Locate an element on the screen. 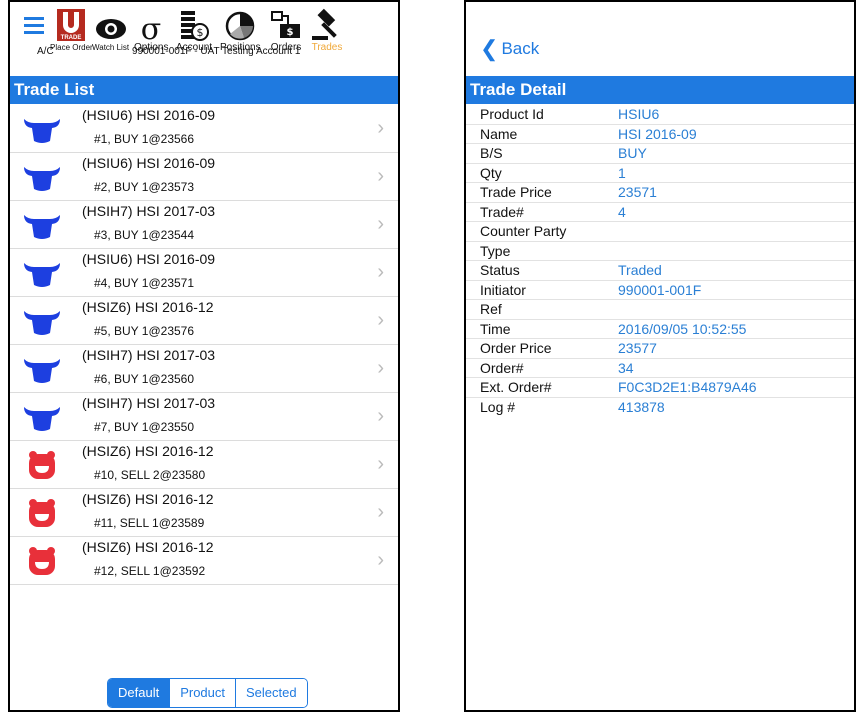 Image resolution: width=864 pixels, height=712 pixels. menu-button is located at coordinates (34, 25).